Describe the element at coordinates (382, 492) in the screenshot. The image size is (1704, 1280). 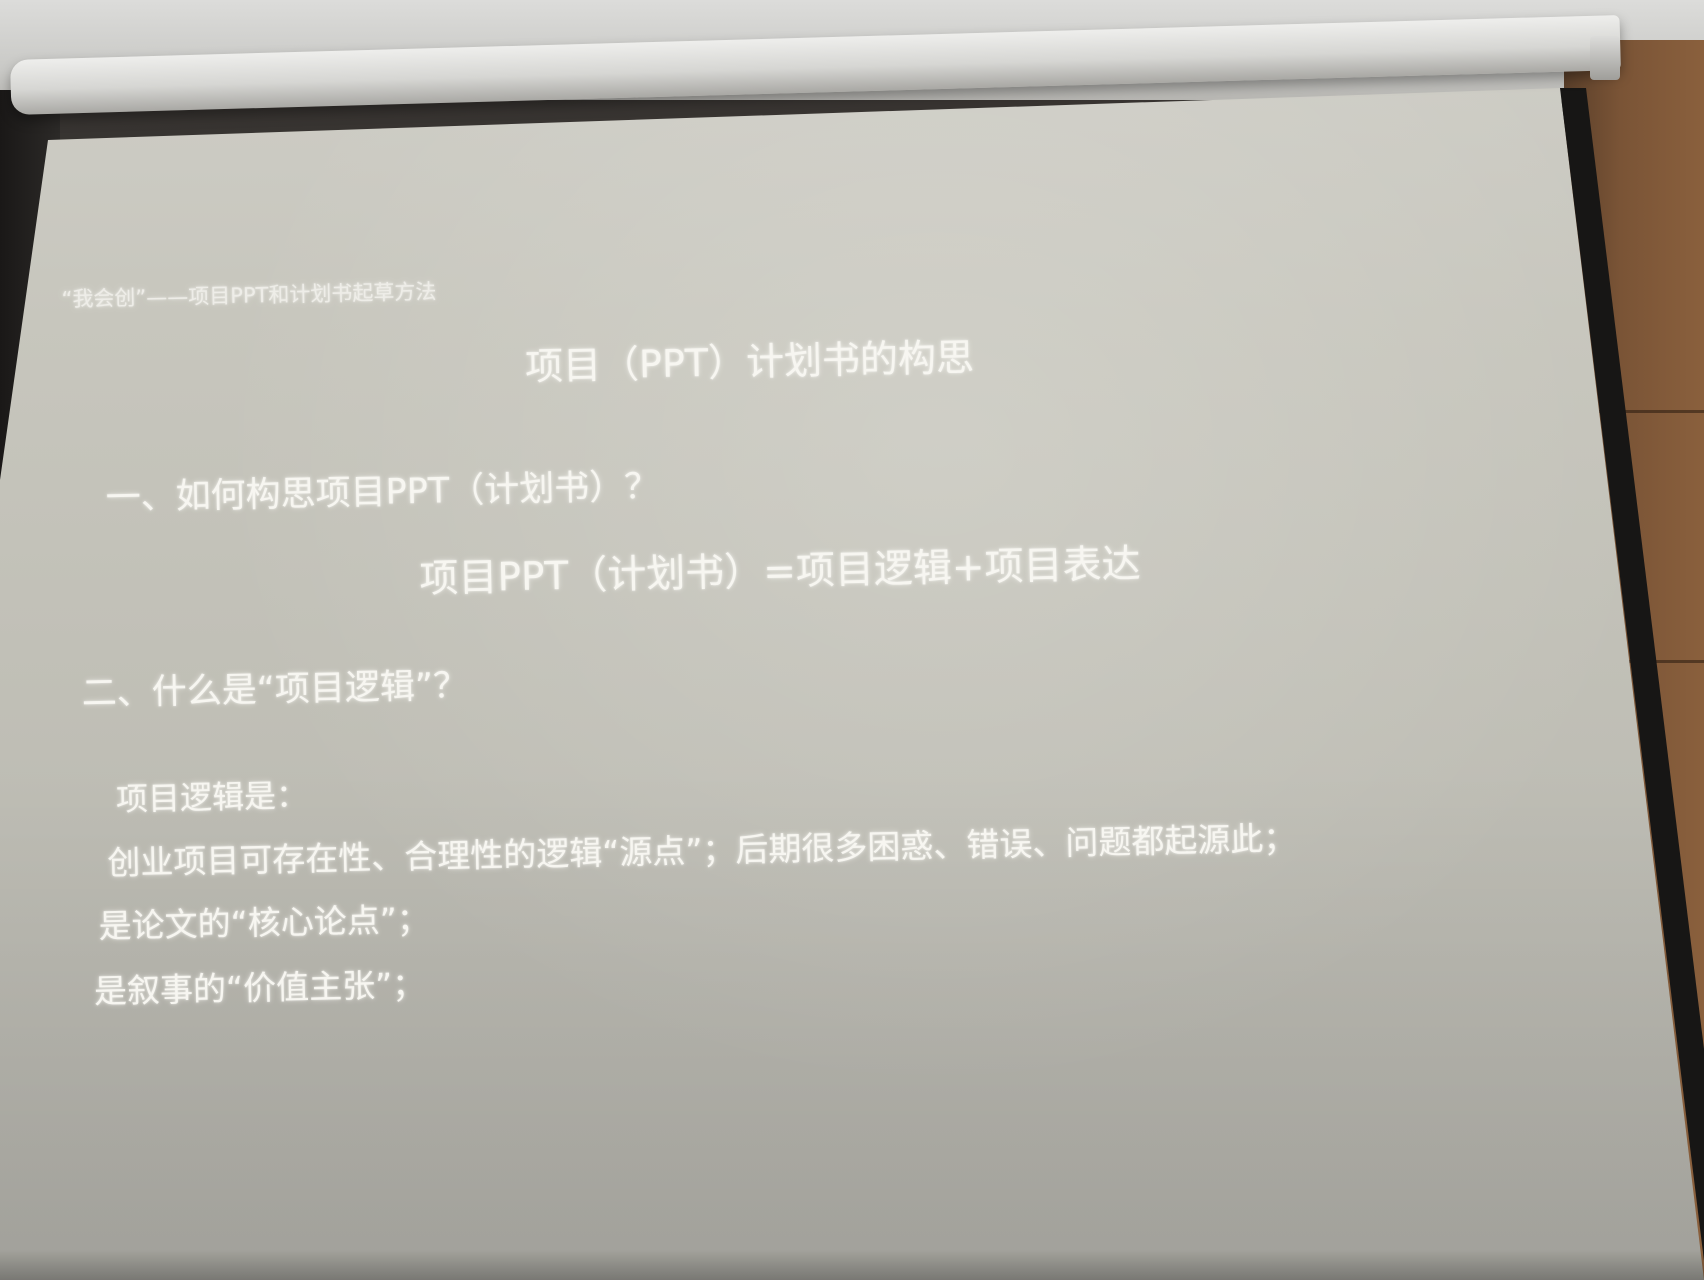
I see `section-one-question: 一、如何构思项目PPT（计划书）？` at that location.